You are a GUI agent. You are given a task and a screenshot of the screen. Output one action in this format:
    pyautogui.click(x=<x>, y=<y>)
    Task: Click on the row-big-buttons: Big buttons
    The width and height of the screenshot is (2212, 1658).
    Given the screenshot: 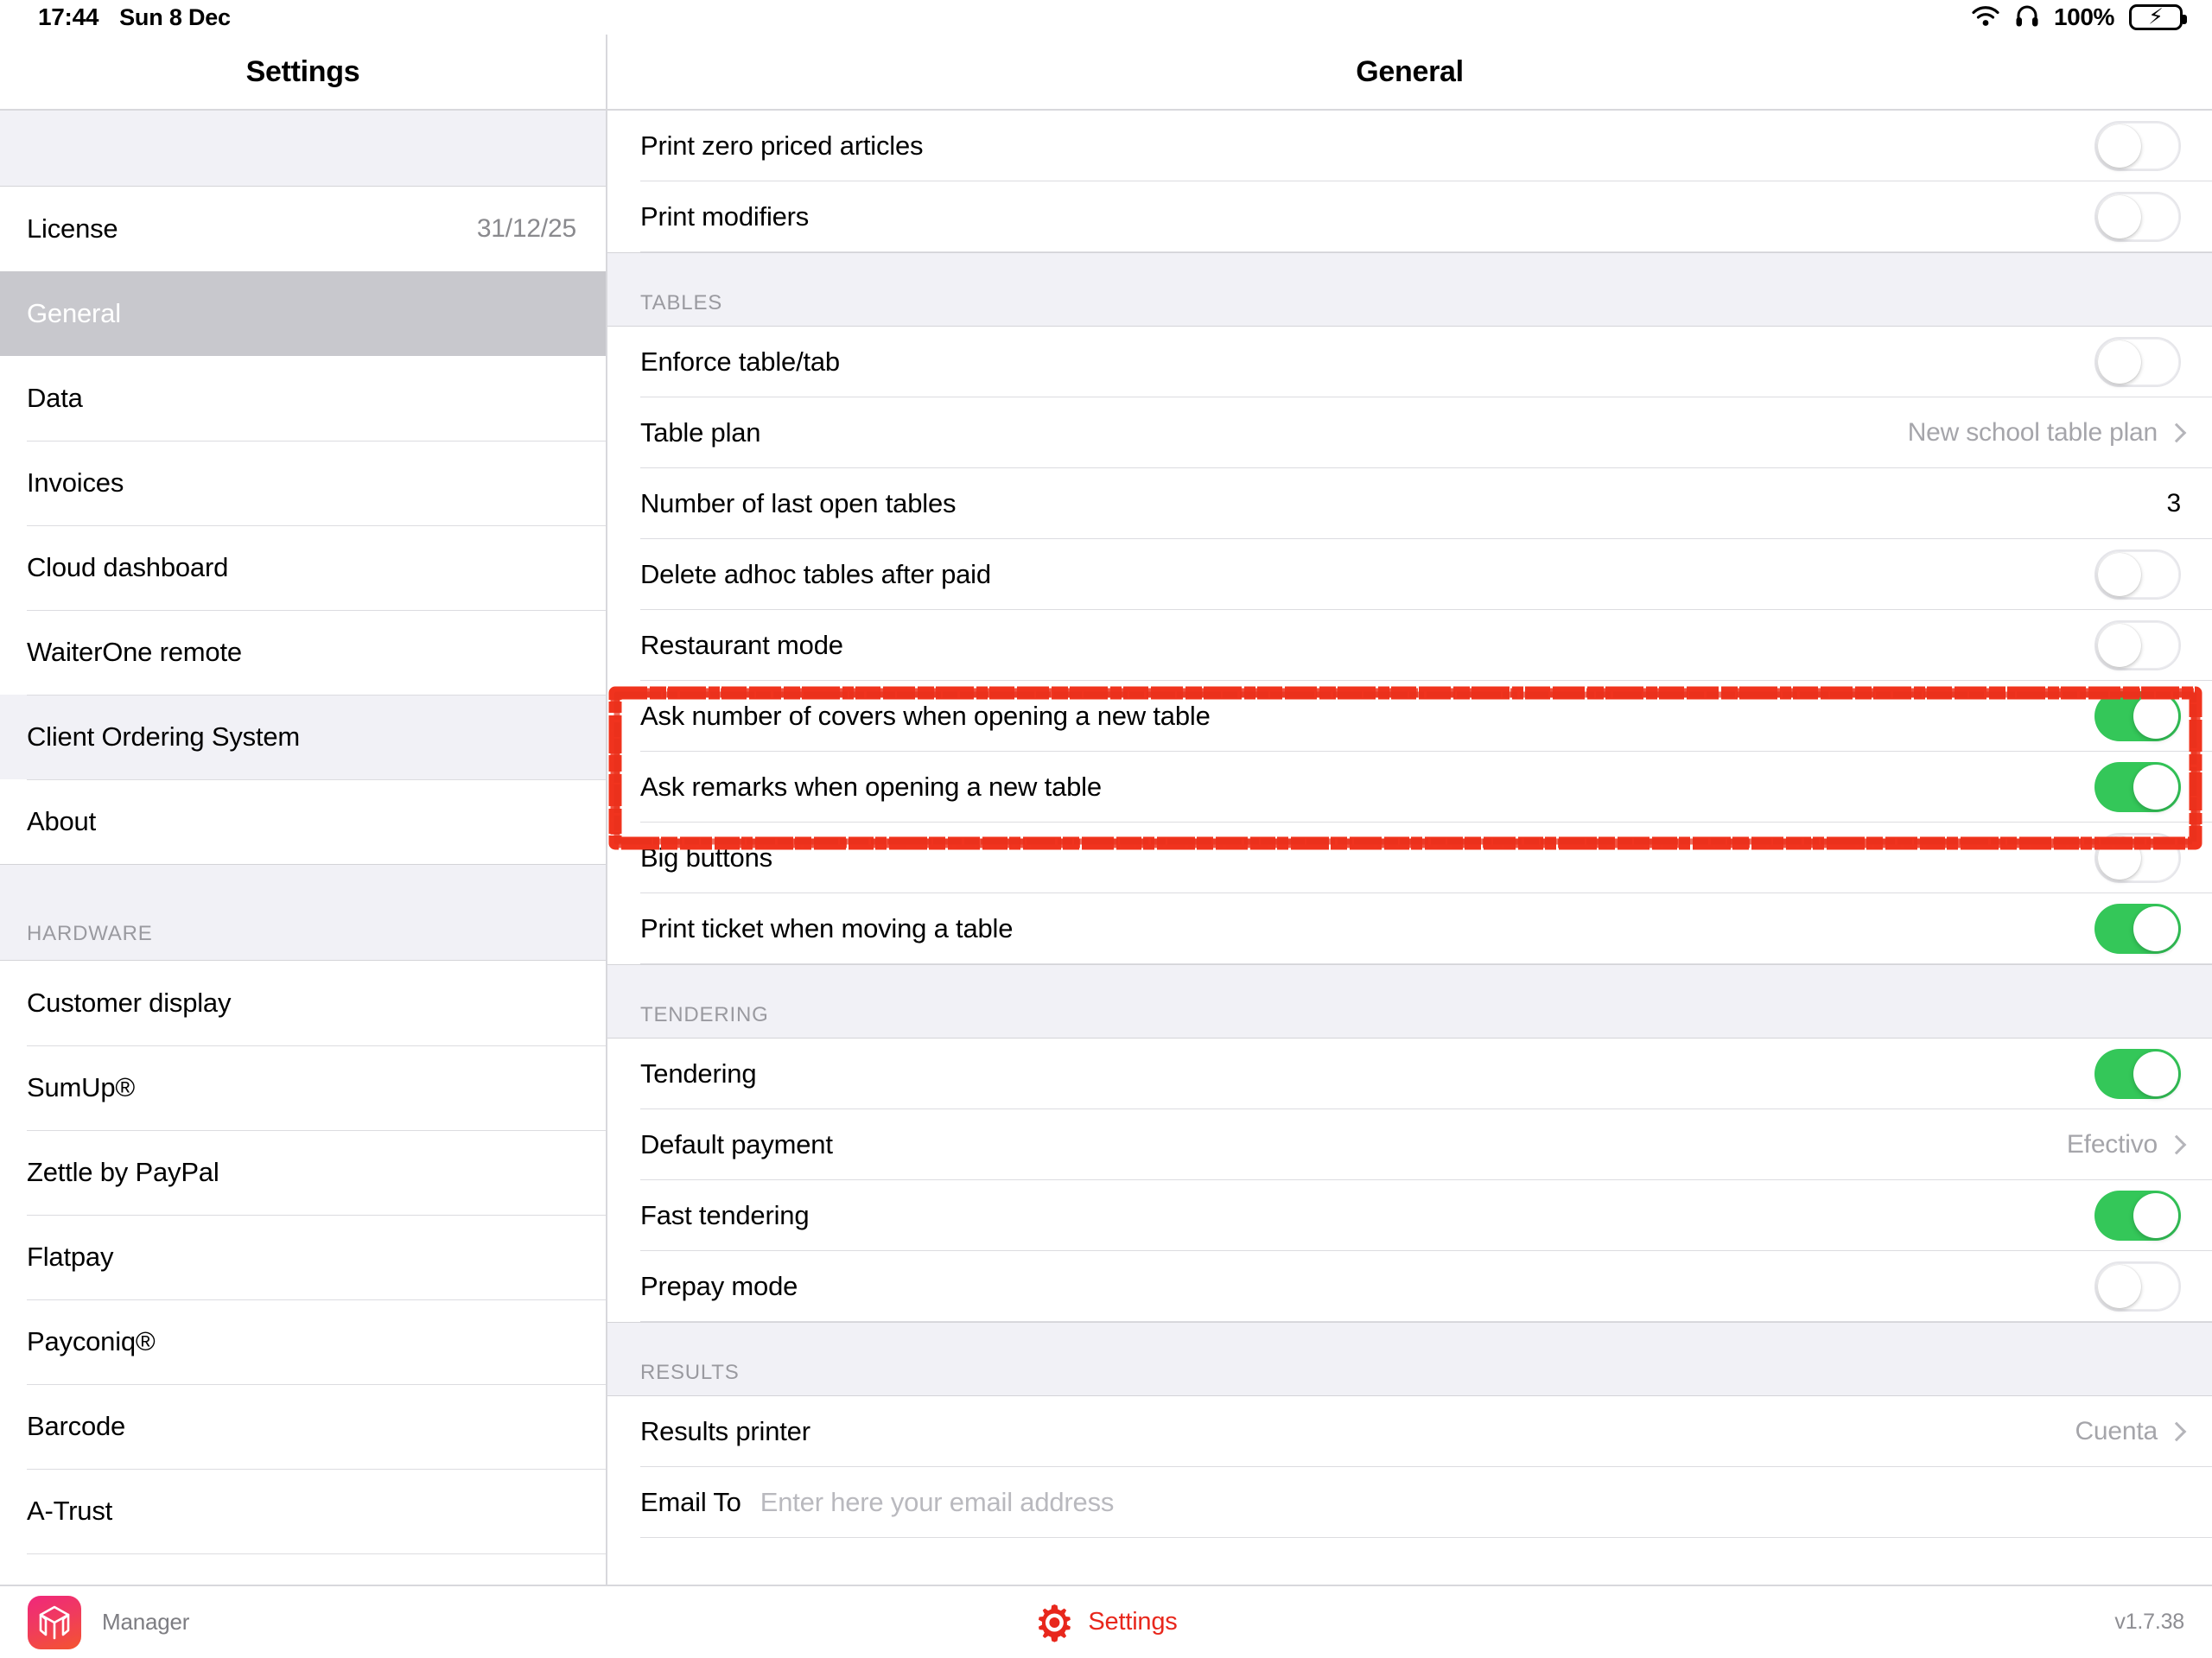 What is the action you would take?
    pyautogui.click(x=1409, y=858)
    